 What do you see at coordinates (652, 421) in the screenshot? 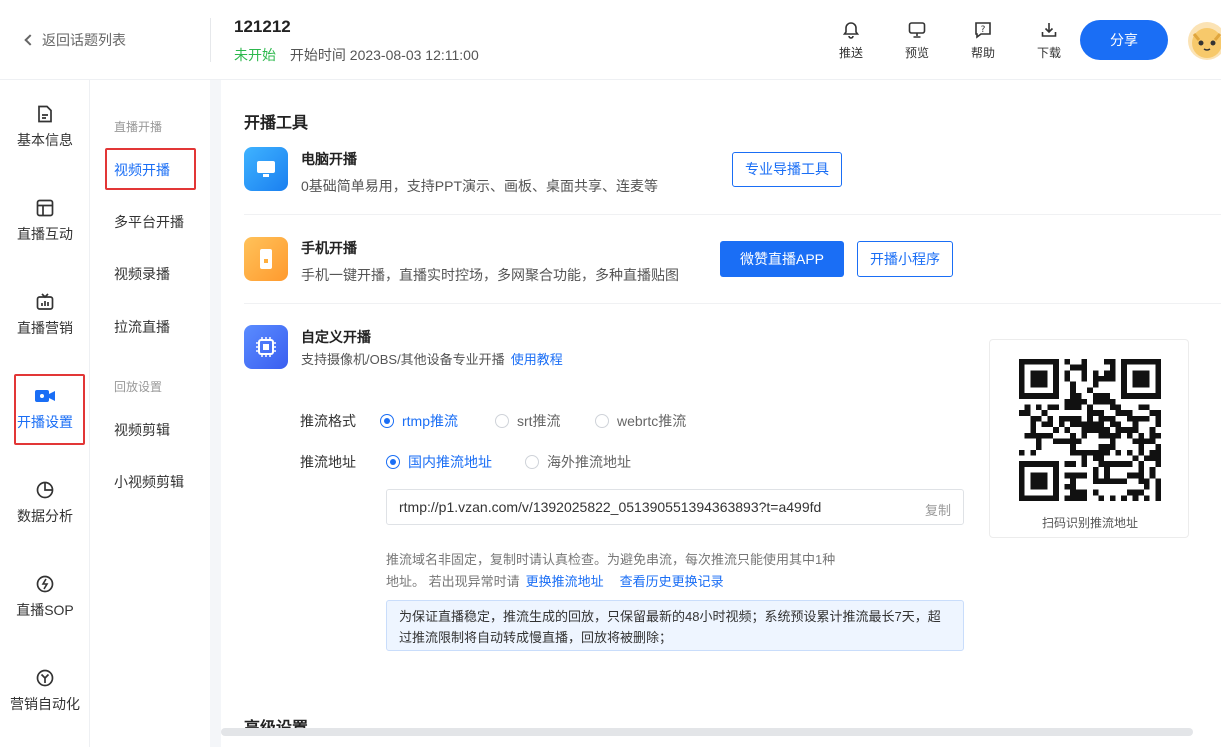
I see `radio-label: webrtc推流` at bounding box center [652, 421].